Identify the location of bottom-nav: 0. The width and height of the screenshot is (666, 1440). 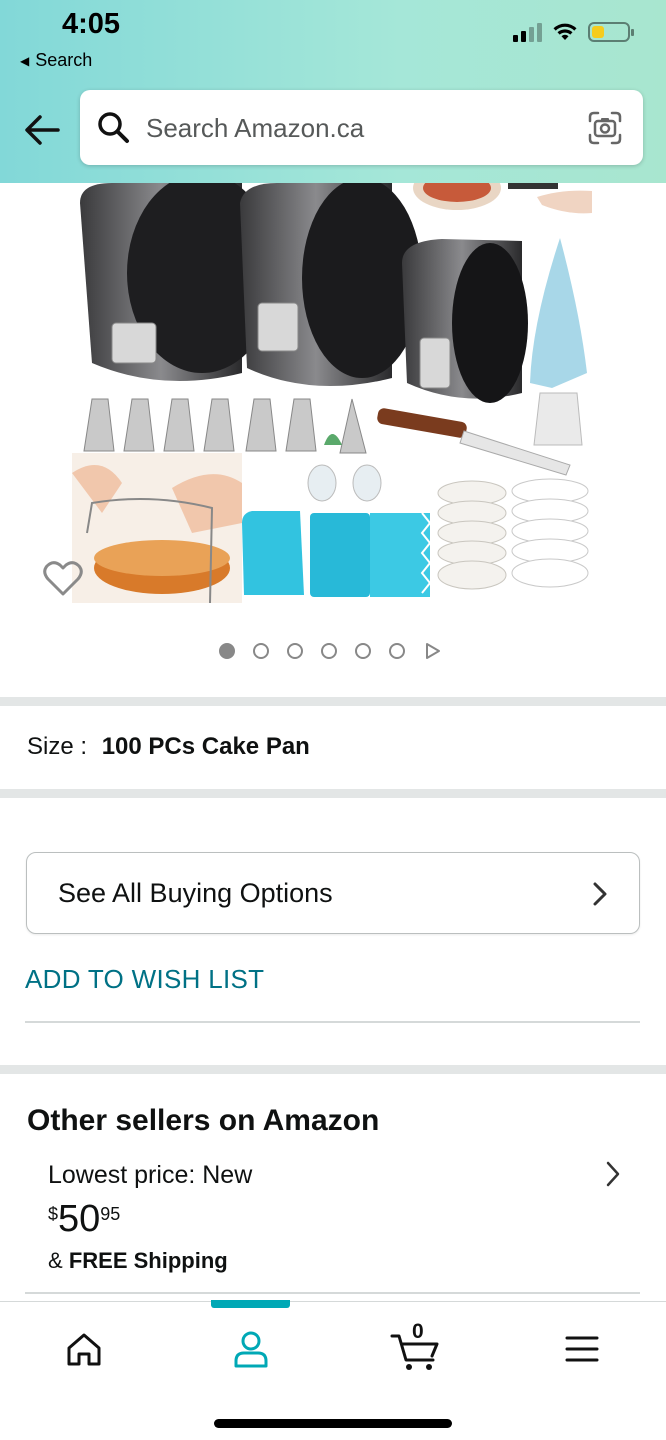
(333, 1370).